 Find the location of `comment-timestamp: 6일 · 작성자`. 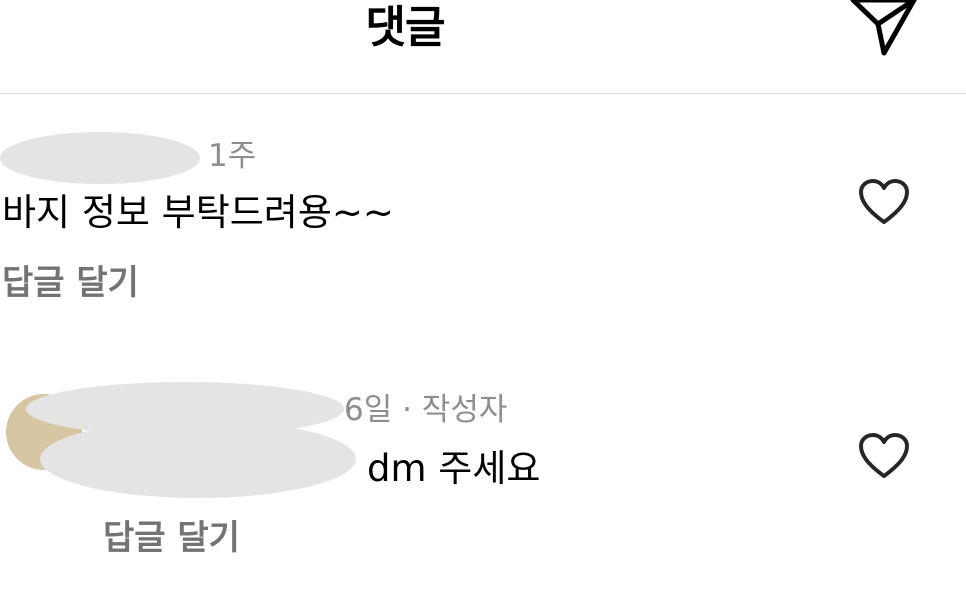

comment-timestamp: 6일 · 작성자 is located at coordinates (426, 410).